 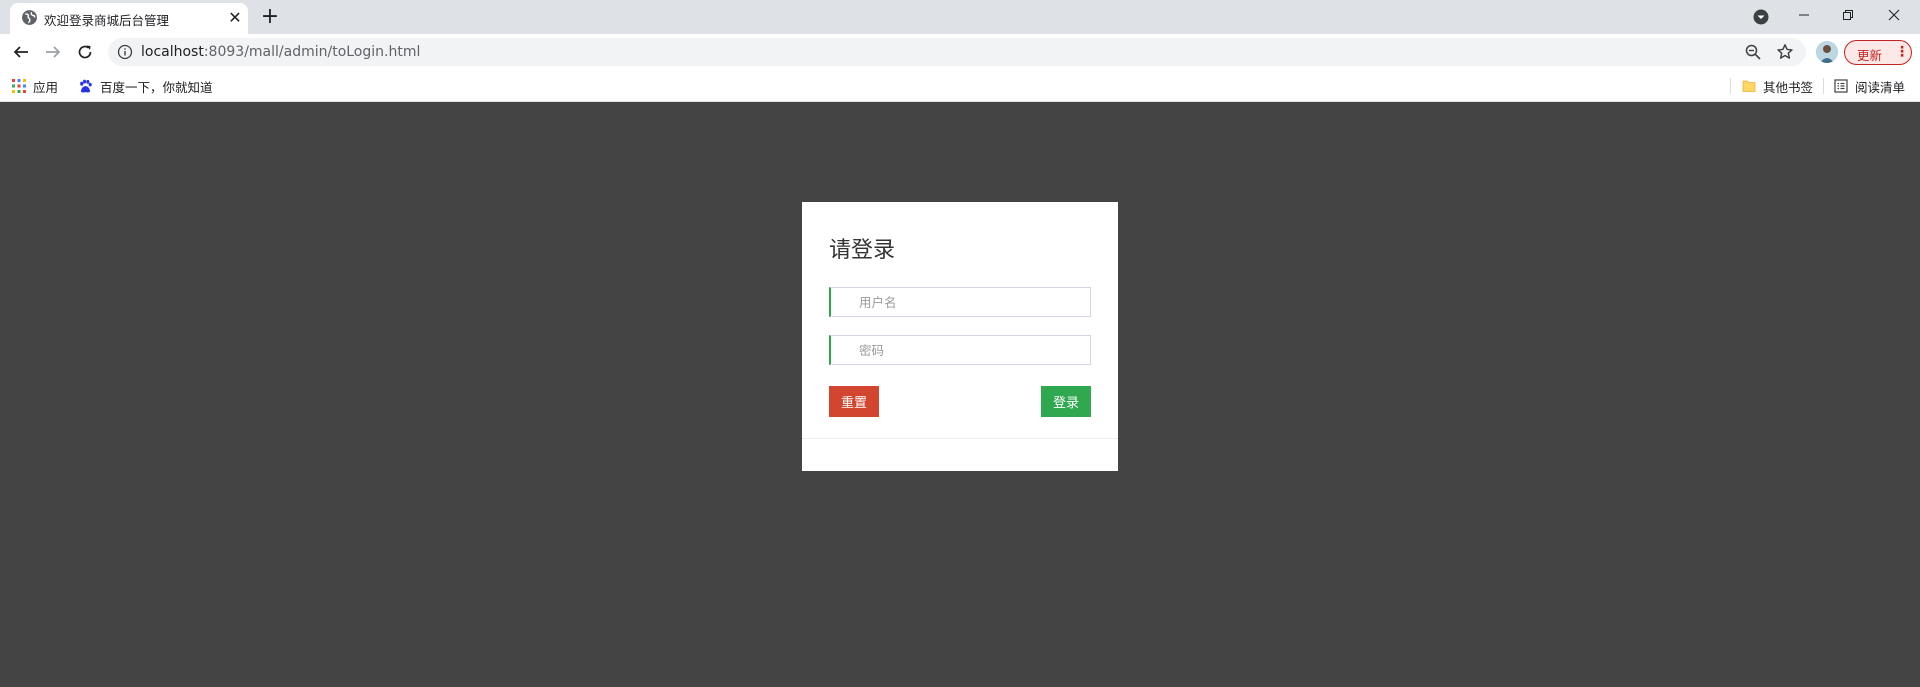 I want to click on folder-icon, so click(x=1749, y=86).